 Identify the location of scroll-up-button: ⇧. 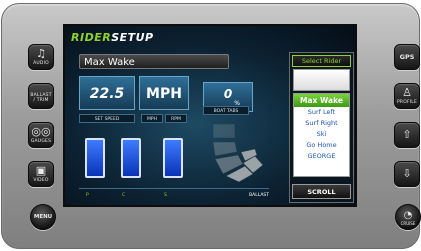
(407, 135).